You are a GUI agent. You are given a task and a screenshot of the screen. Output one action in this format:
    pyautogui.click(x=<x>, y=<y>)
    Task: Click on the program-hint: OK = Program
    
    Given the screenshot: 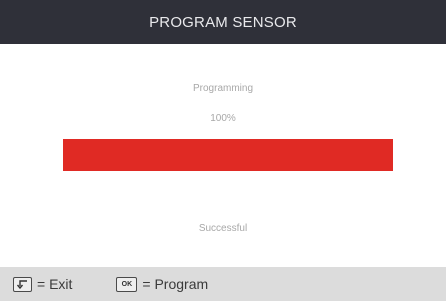 What is the action you would take?
    pyautogui.click(x=162, y=284)
    